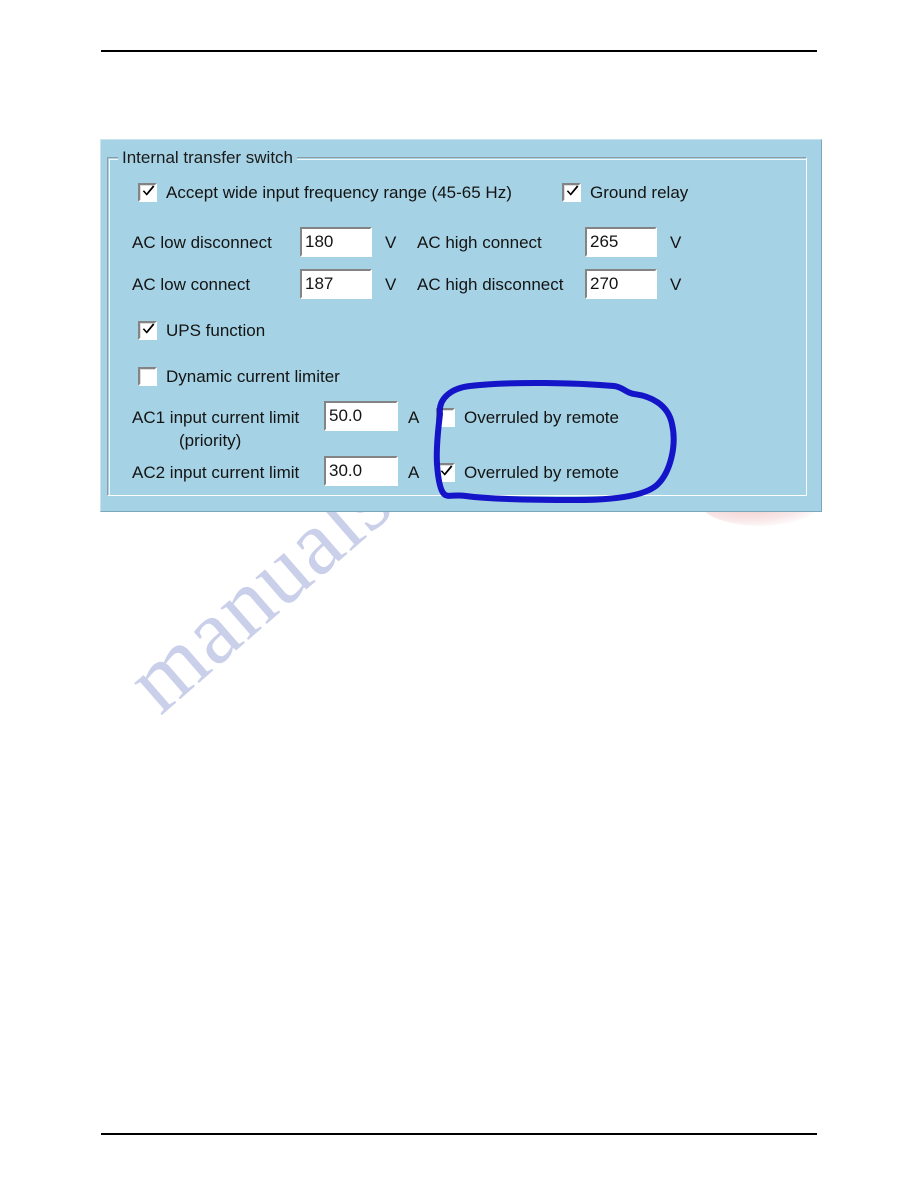 The width and height of the screenshot is (918, 1188). Describe the element at coordinates (621, 242) in the screenshot. I see `ac-high-connect-input: 265` at that location.